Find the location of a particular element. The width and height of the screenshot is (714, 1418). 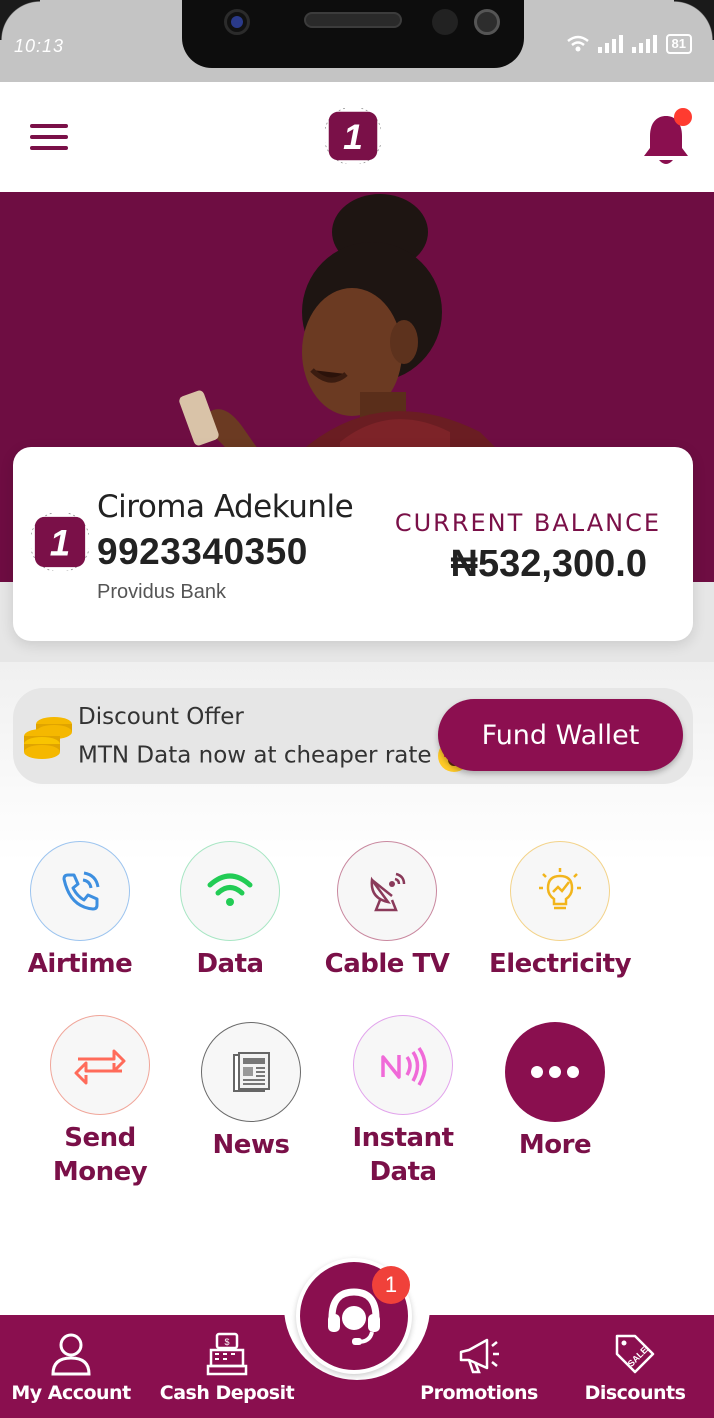

notification-dot is located at coordinates (683, 117).